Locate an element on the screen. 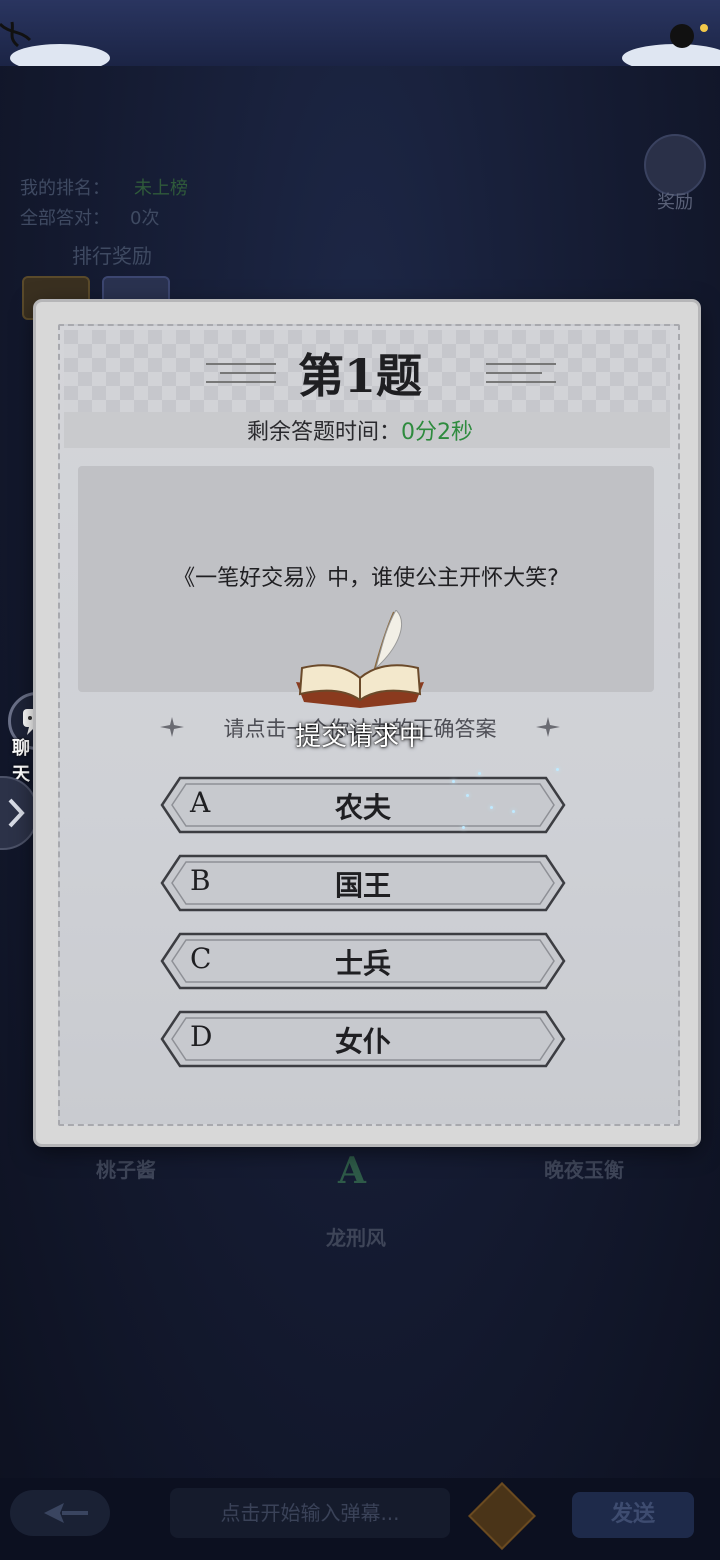  back-arrow-icon is located at coordinates (66, 1513).